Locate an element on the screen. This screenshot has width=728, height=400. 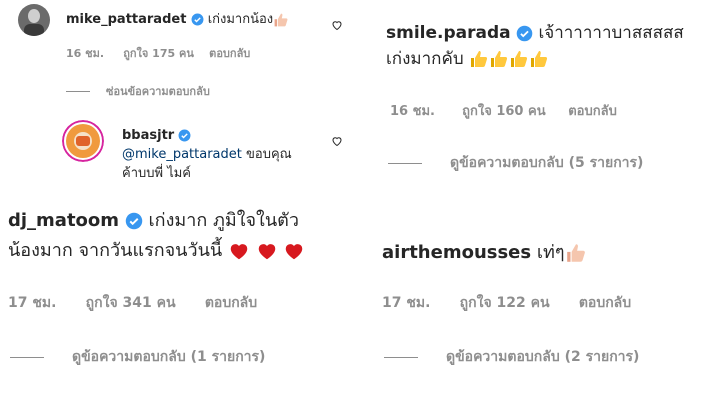
comment-meta: 17 ชม. ถูกใจ 341 คน ตอบกลับ is located at coordinates (132, 303).